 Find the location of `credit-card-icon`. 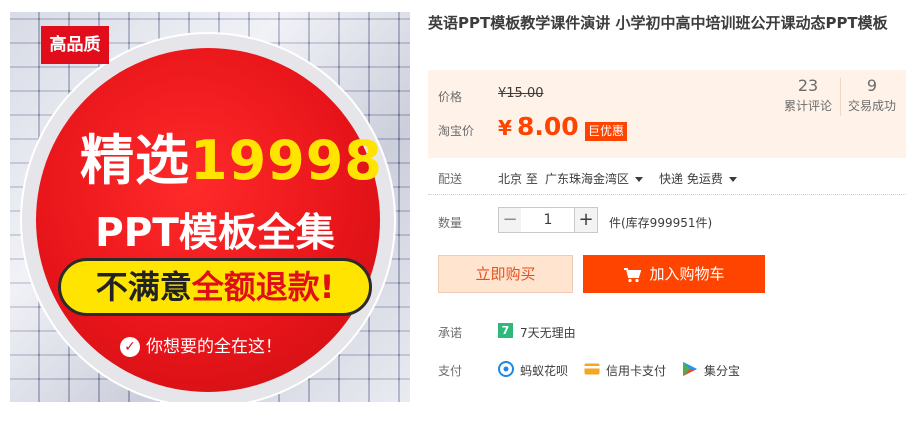

credit-card-icon is located at coordinates (592, 369).